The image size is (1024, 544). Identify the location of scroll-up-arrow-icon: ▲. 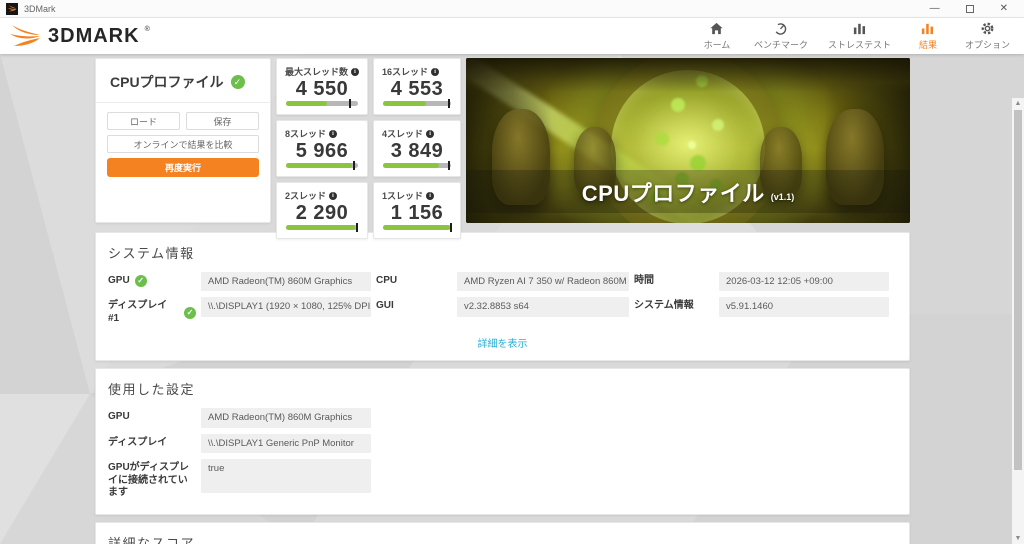
(1018, 103).